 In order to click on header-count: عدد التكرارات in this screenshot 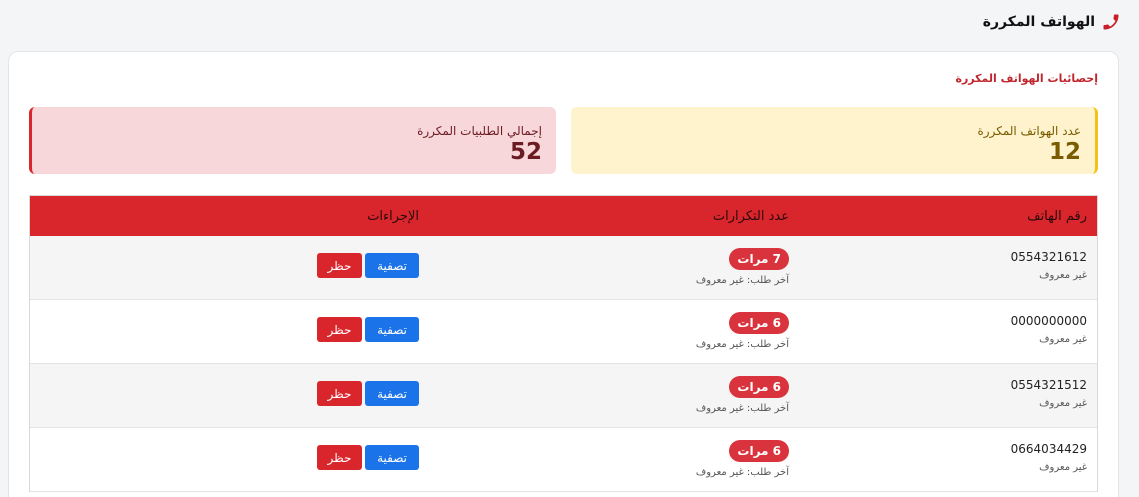, I will do `click(750, 216)`.